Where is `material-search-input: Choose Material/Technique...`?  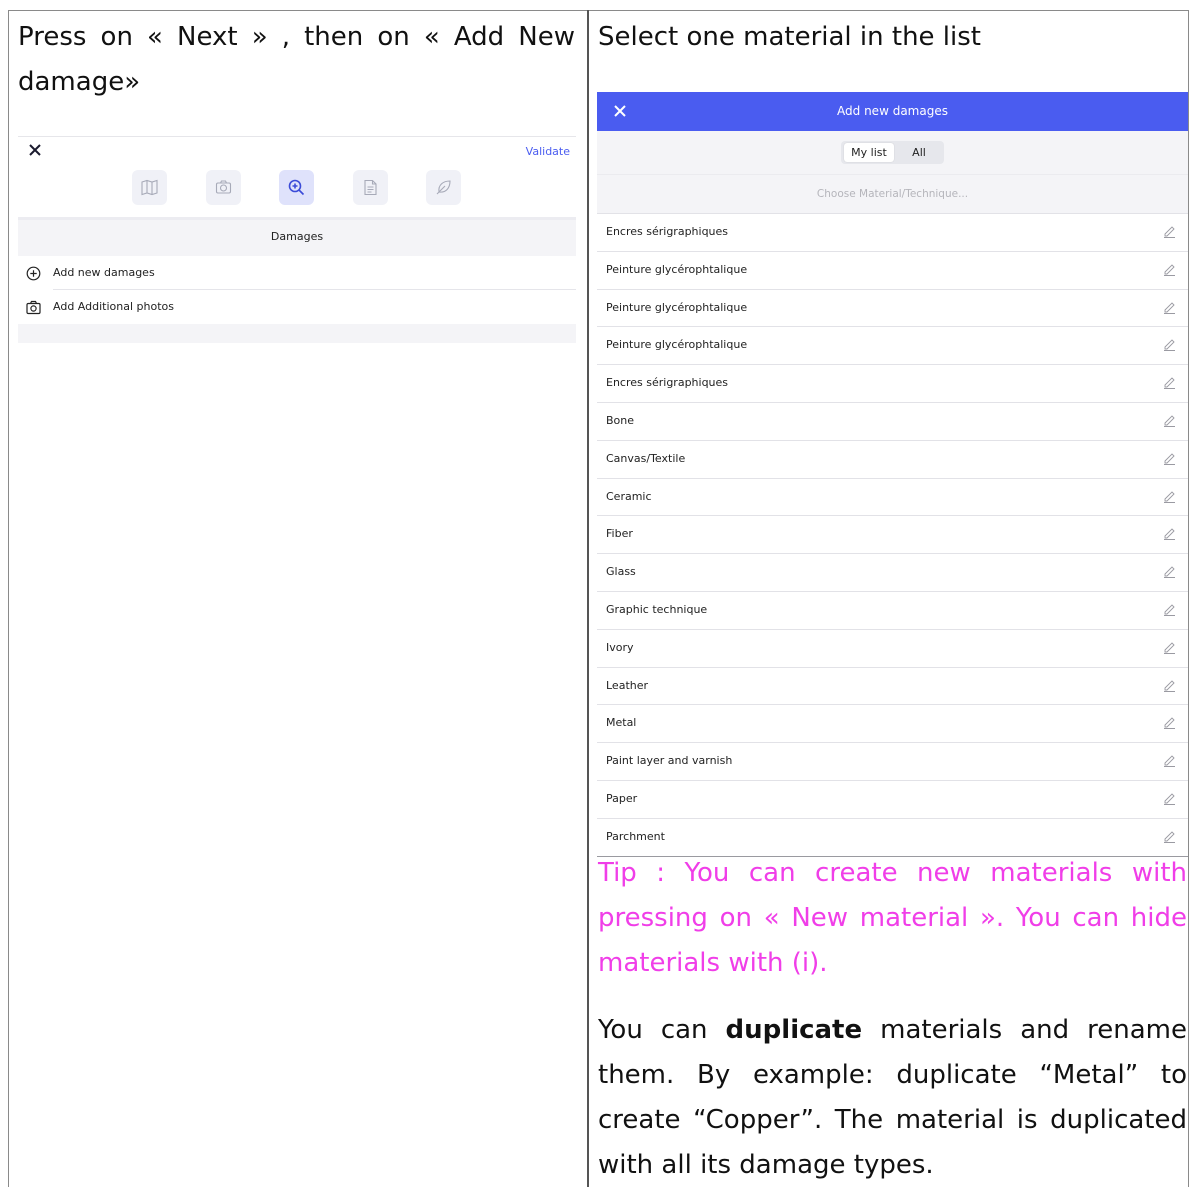 material-search-input: Choose Material/Technique... is located at coordinates (892, 194).